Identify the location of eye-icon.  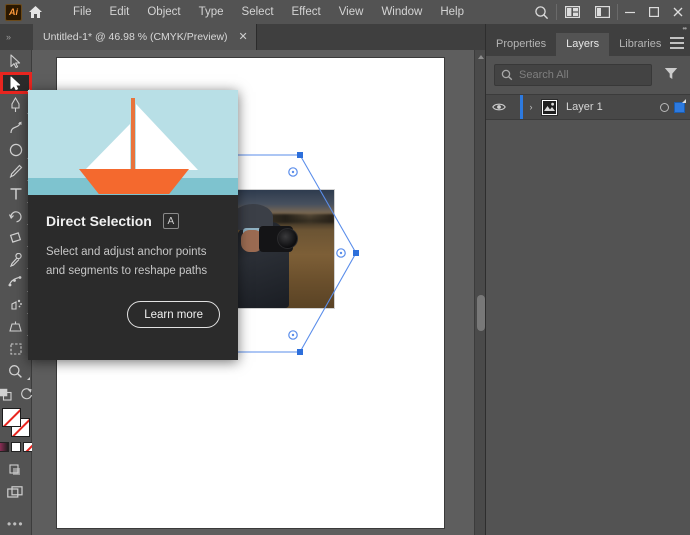
(499, 107).